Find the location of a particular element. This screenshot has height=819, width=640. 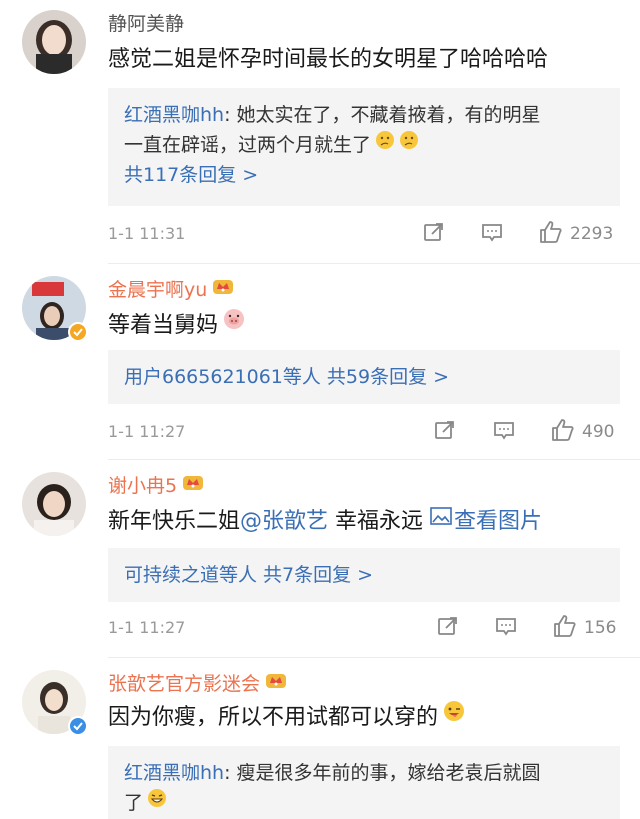

reply-line: 一直在辟谣，过两个月就生了 is located at coordinates (364, 145).